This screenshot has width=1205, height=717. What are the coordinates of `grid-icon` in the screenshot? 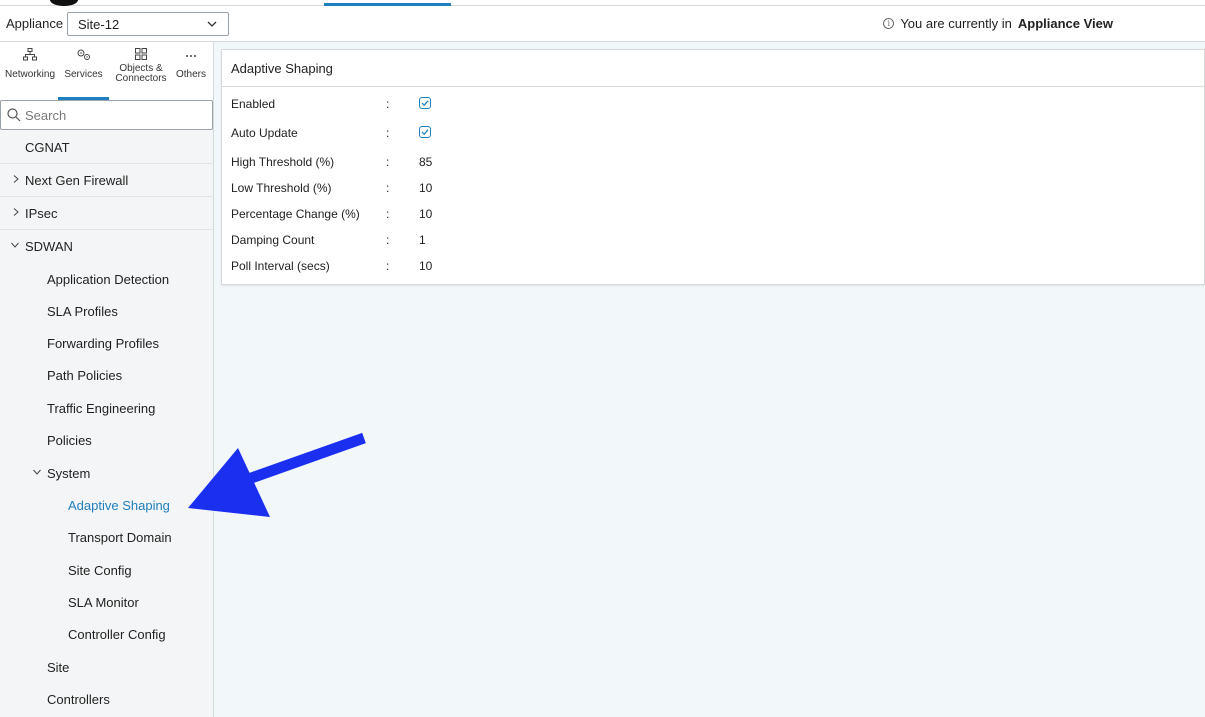 It's located at (141, 55).